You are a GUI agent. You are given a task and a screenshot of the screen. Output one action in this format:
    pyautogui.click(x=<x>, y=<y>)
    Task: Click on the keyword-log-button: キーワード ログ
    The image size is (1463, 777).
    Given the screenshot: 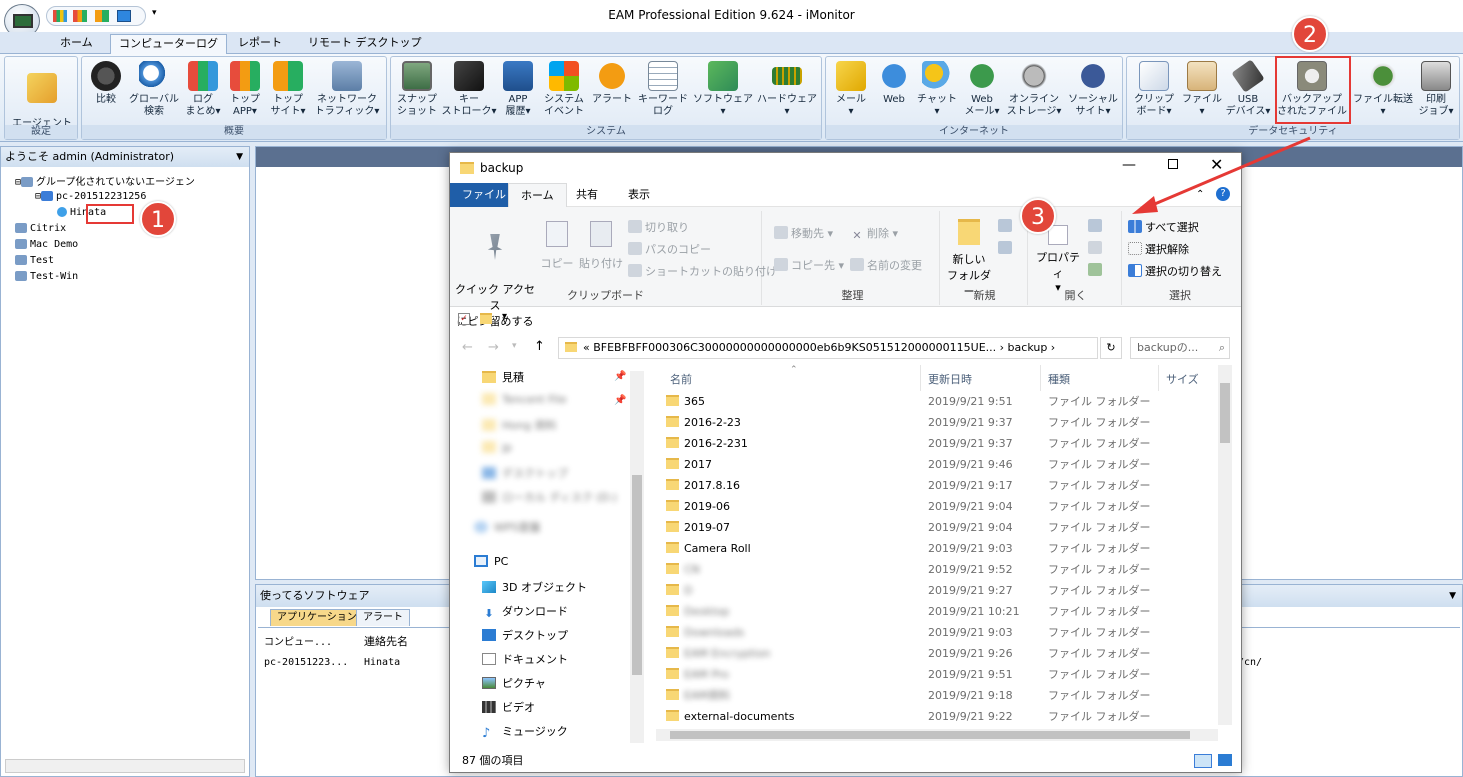 What is the action you would take?
    pyautogui.click(x=663, y=89)
    